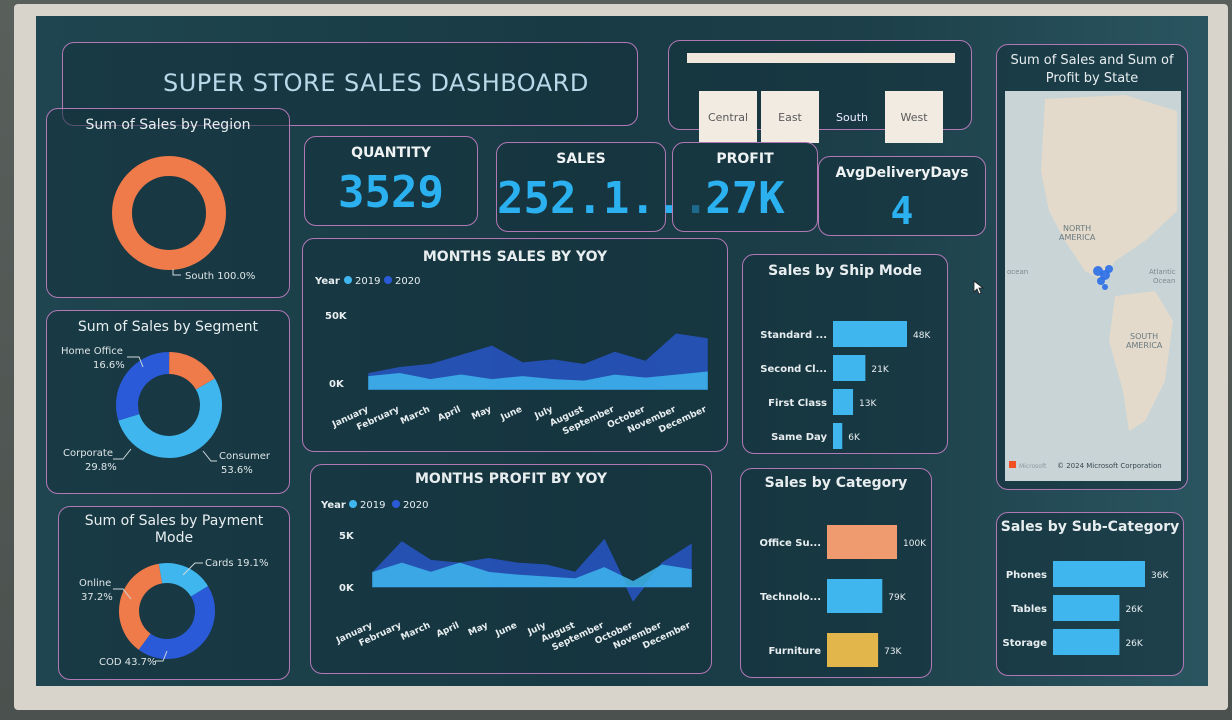  I want to click on kpi-sales-label: SALES, so click(581, 159).